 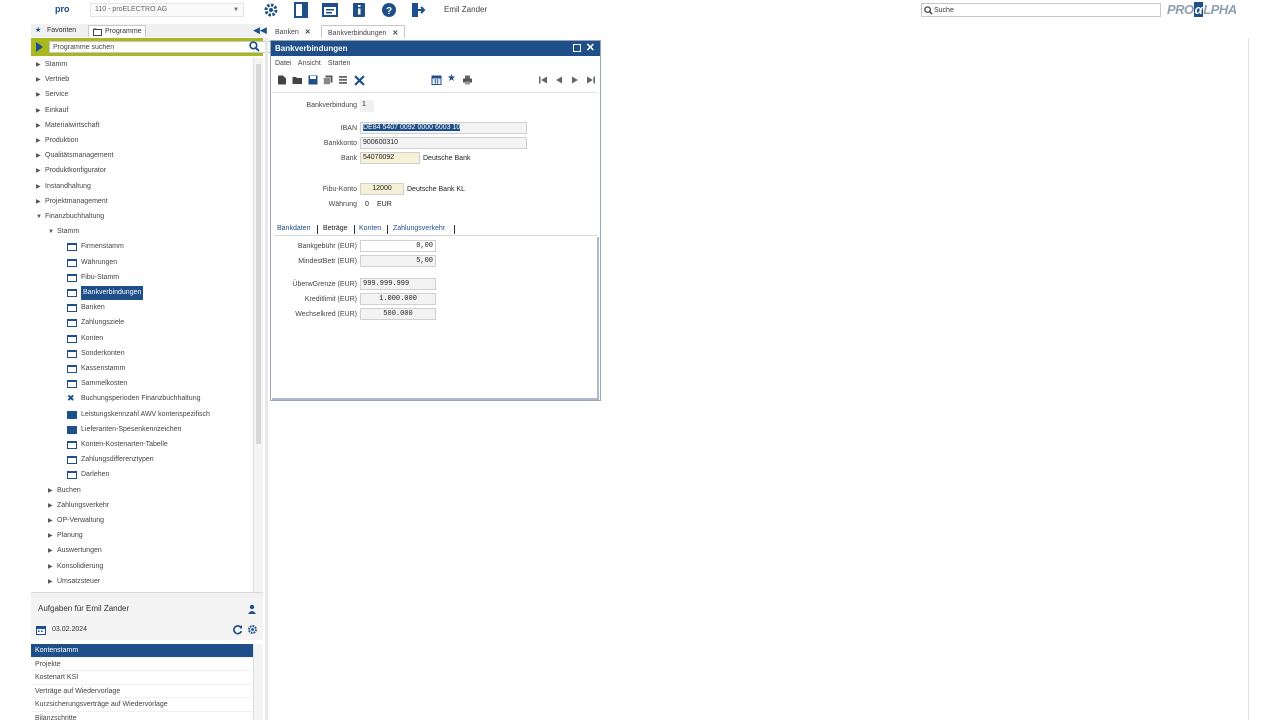 What do you see at coordinates (359, 80) in the screenshot?
I see `delete-icon` at bounding box center [359, 80].